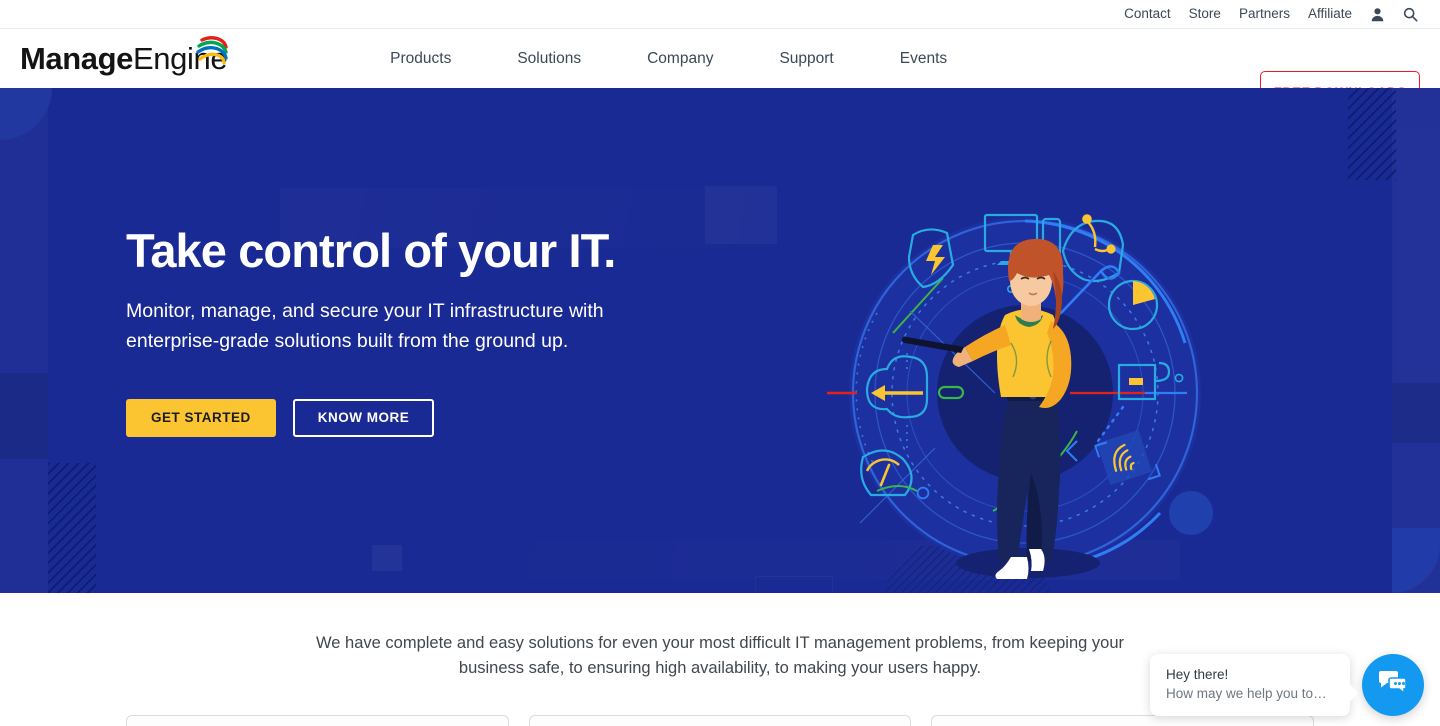 The height and width of the screenshot is (726, 1440). Describe the element at coordinates (363, 417) in the screenshot. I see `know-more-button: KNOW MORE` at that location.